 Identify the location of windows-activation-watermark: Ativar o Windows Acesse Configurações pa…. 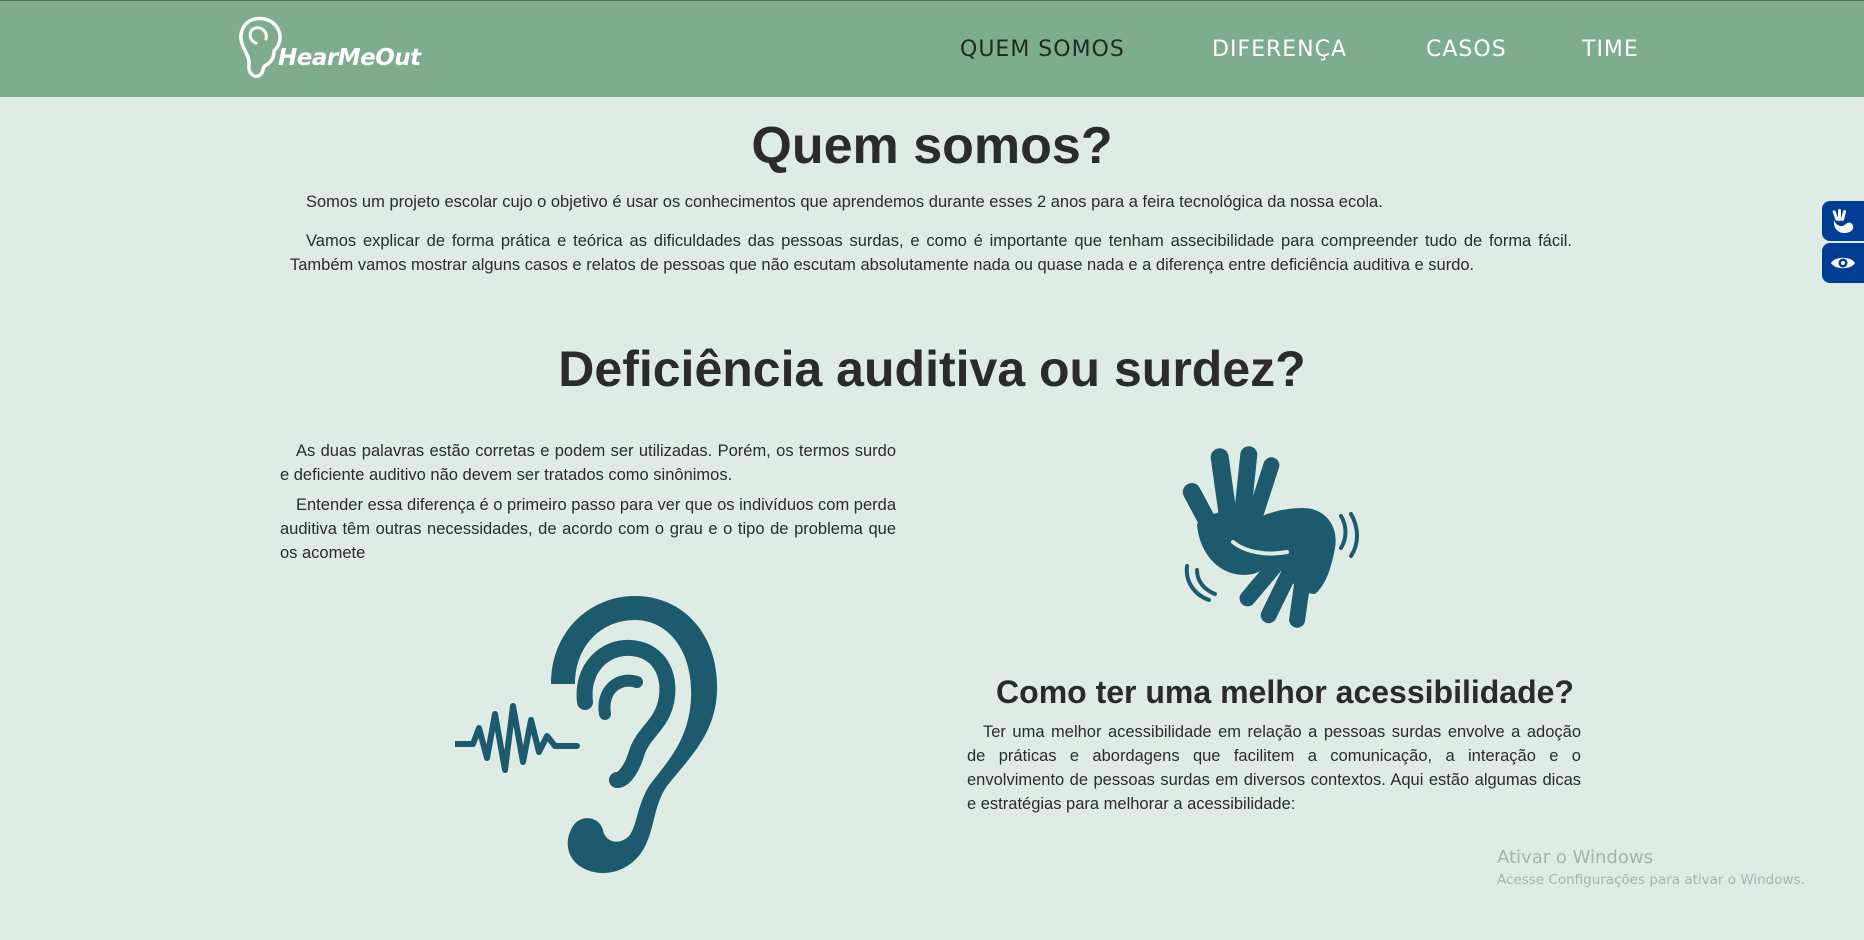
(1651, 867).